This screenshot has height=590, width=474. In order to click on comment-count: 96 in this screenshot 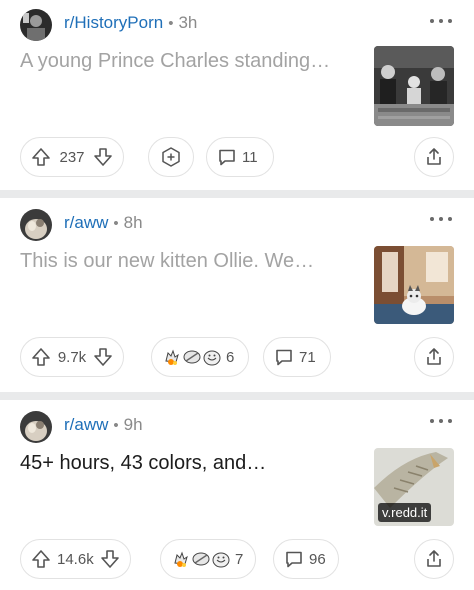, I will do `click(317, 559)`.